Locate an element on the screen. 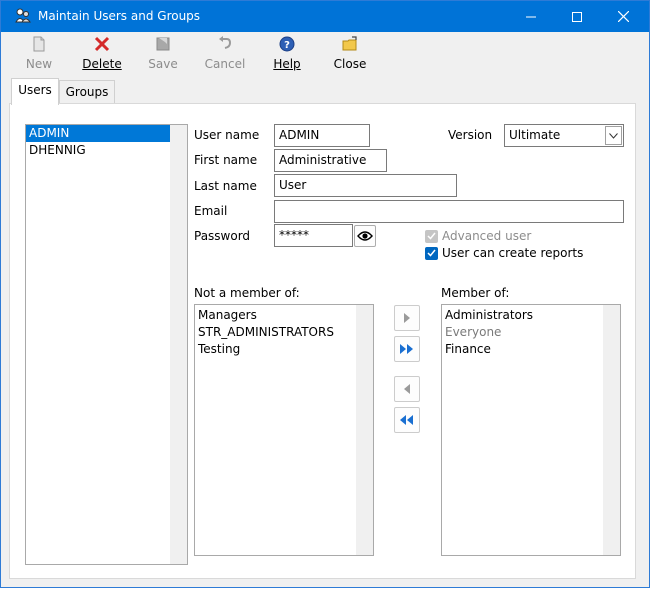 The height and width of the screenshot is (590, 652). password-label: Password is located at coordinates (222, 236).